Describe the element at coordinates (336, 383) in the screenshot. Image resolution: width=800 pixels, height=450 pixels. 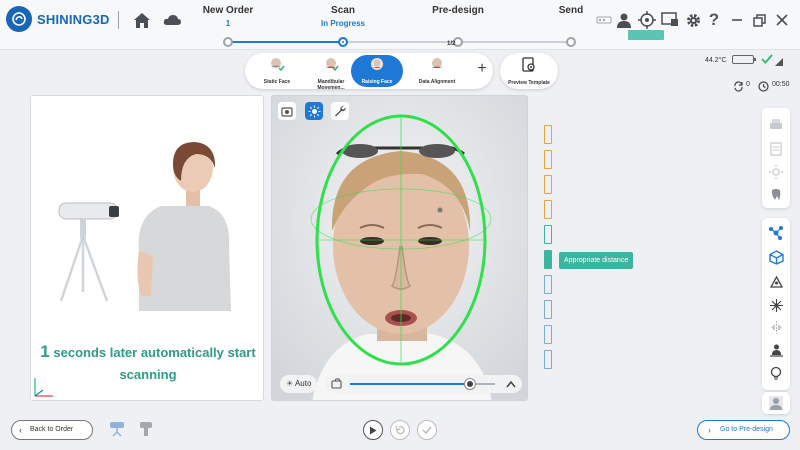
I see `exposure-icon` at that location.